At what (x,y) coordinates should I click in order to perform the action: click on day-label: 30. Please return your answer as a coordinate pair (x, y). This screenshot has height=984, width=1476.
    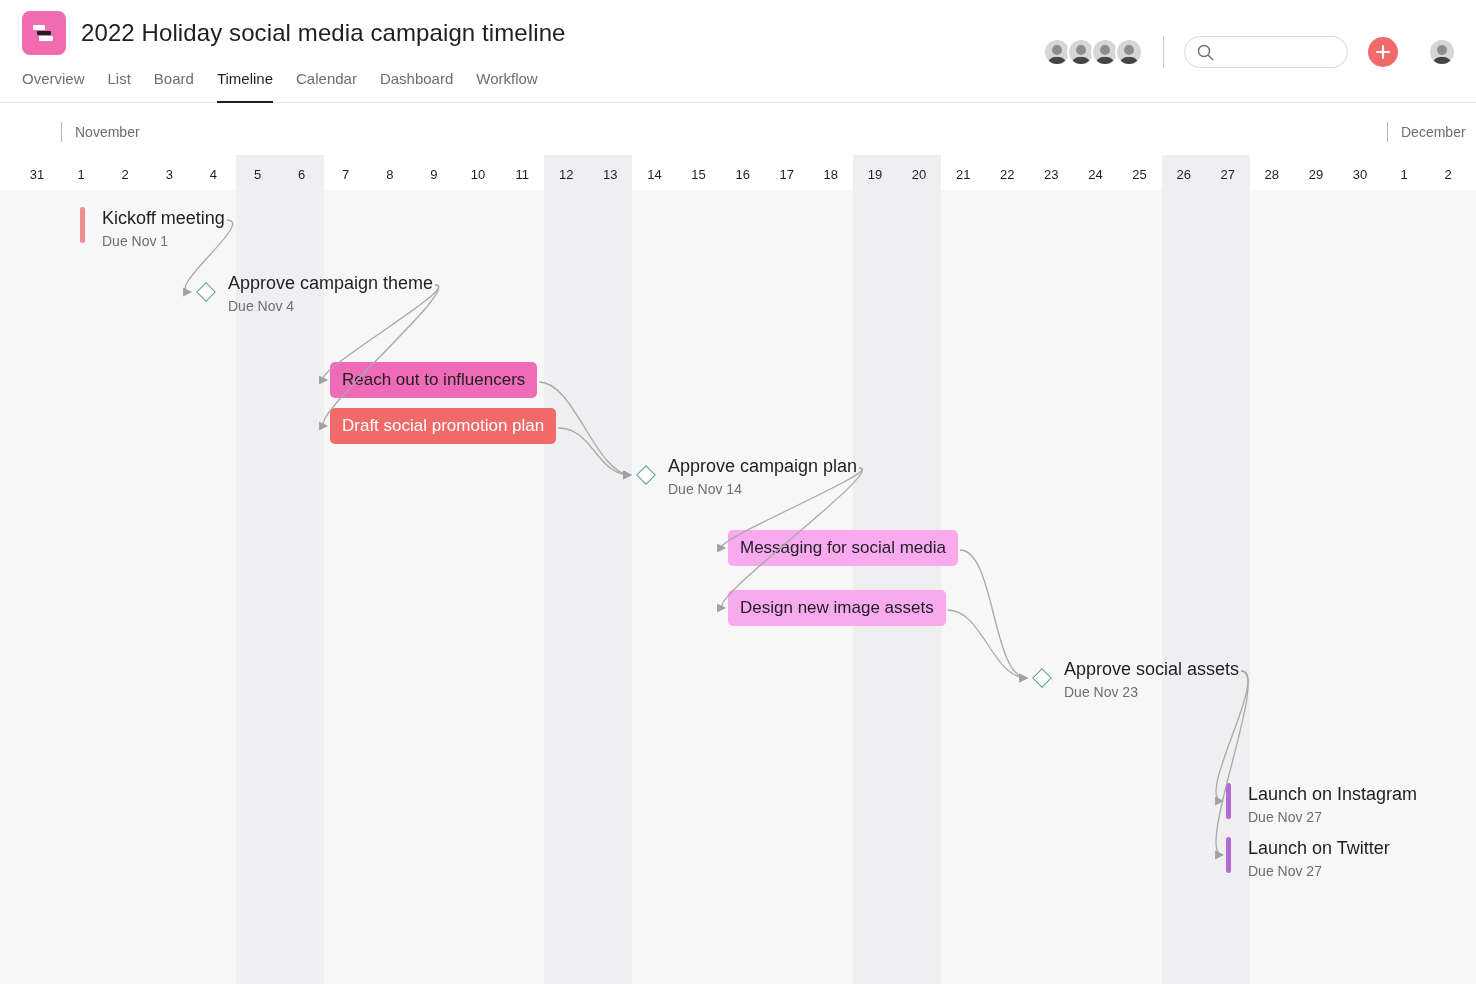
    Looking at the image, I should click on (1360, 175).